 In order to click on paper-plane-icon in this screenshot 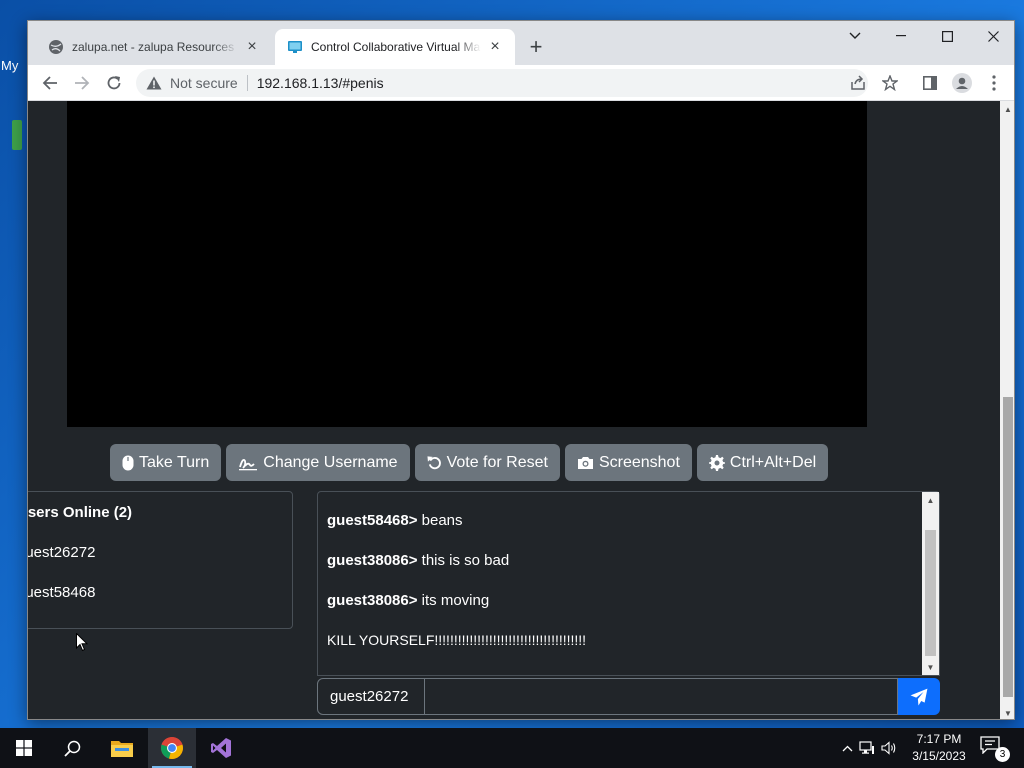, I will do `click(919, 696)`.